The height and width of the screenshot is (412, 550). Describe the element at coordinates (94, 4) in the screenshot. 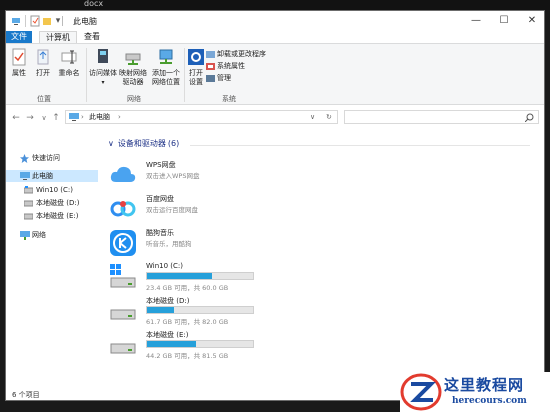

I see `document-filename: docx` at that location.